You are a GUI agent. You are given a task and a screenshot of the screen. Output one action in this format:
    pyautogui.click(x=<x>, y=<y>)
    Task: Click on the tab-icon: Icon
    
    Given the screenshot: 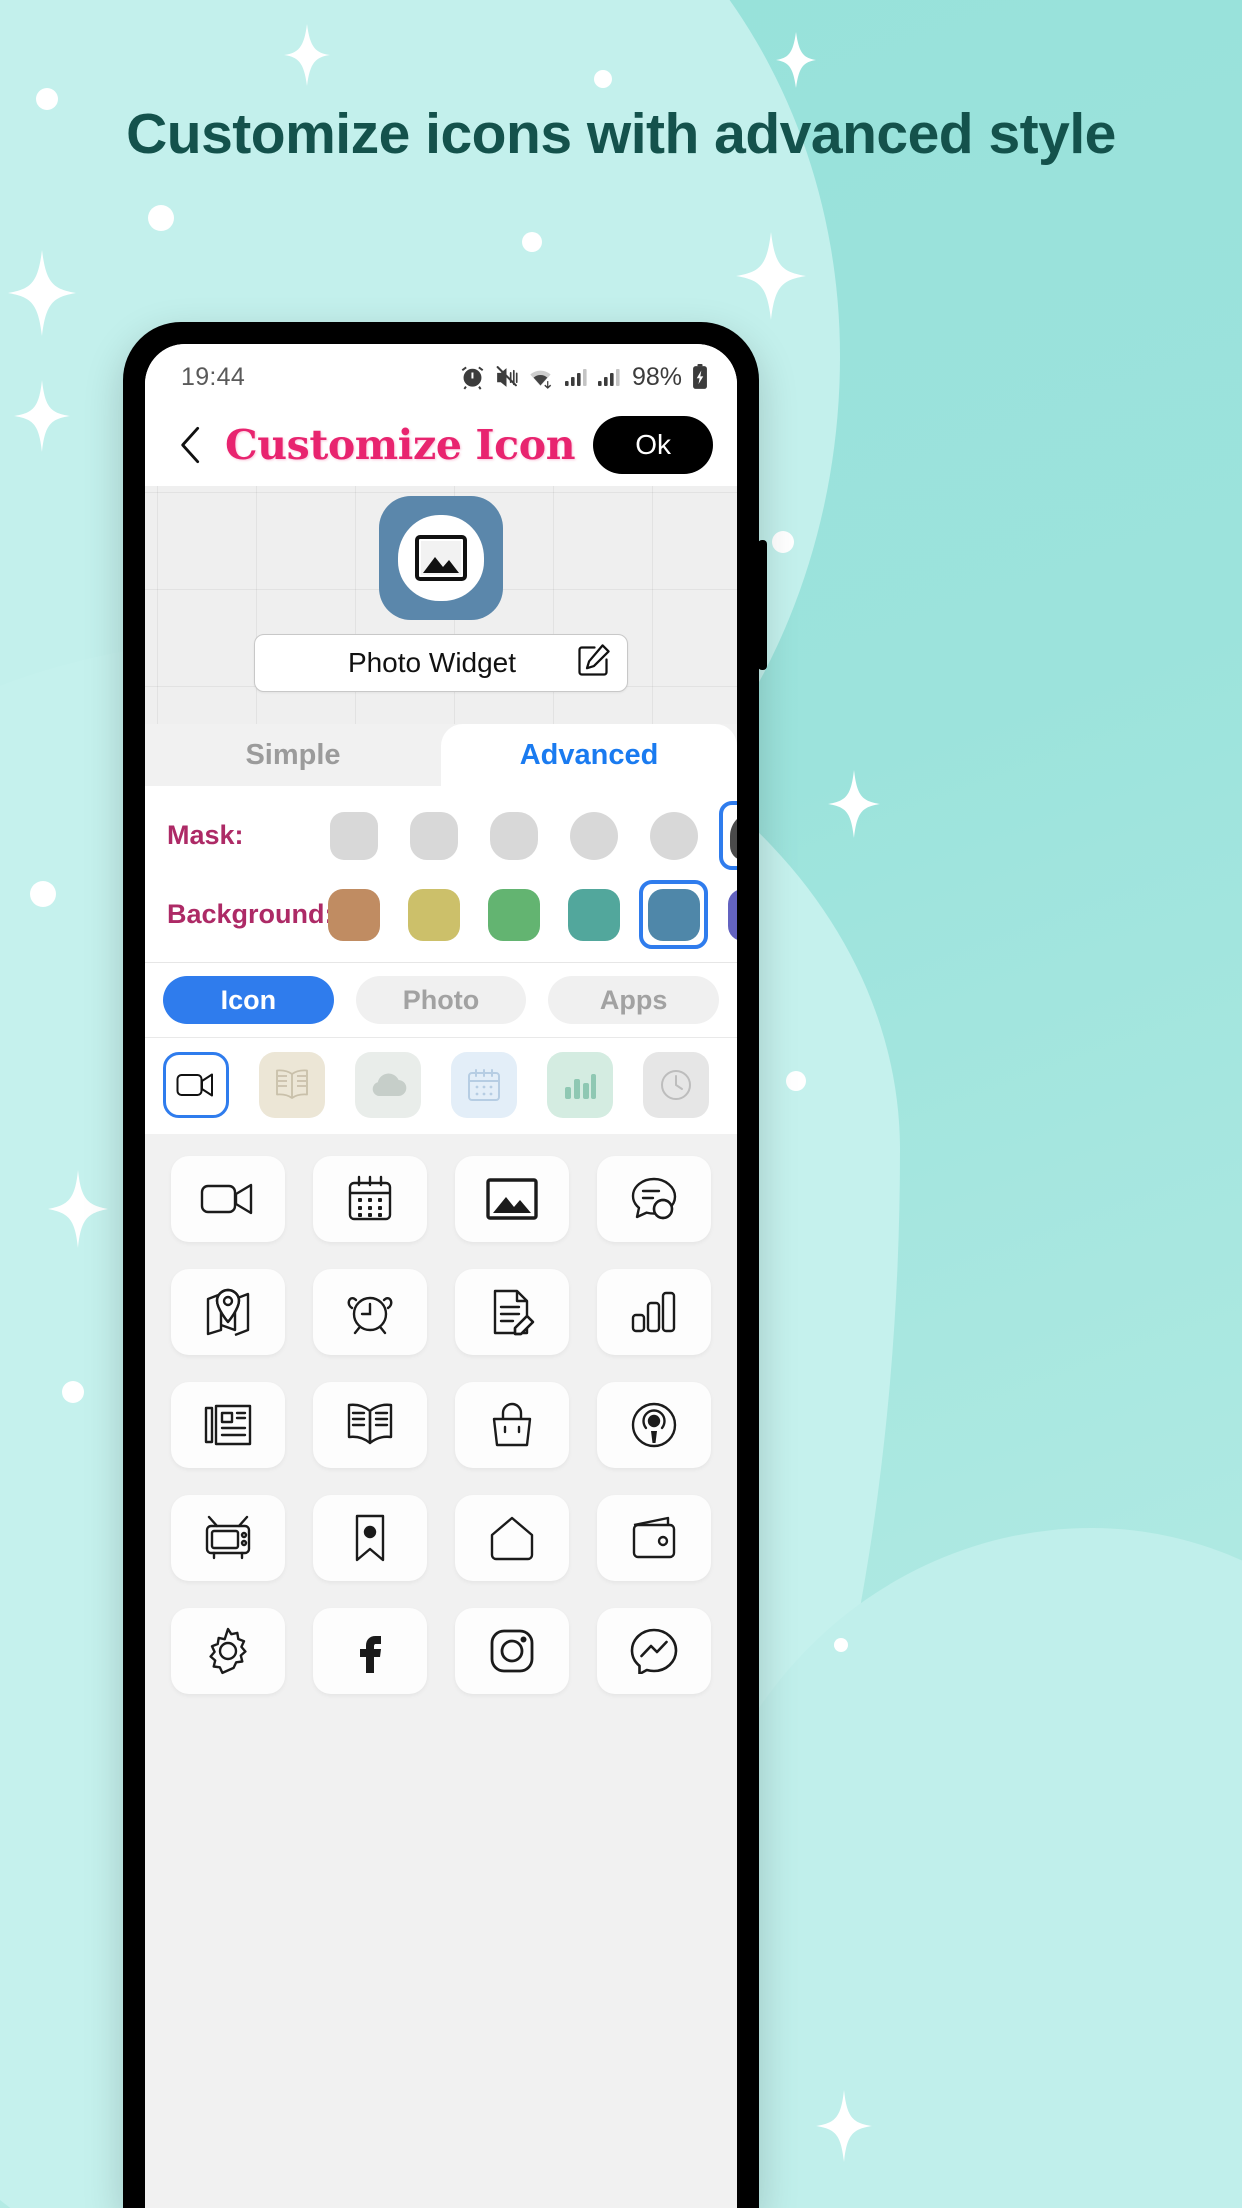 What is the action you would take?
    pyautogui.click(x=248, y=1000)
    